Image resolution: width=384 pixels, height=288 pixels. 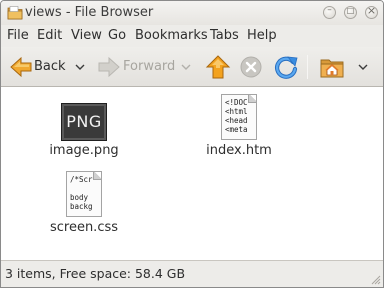 I want to click on forward-label: Forward, so click(x=149, y=66).